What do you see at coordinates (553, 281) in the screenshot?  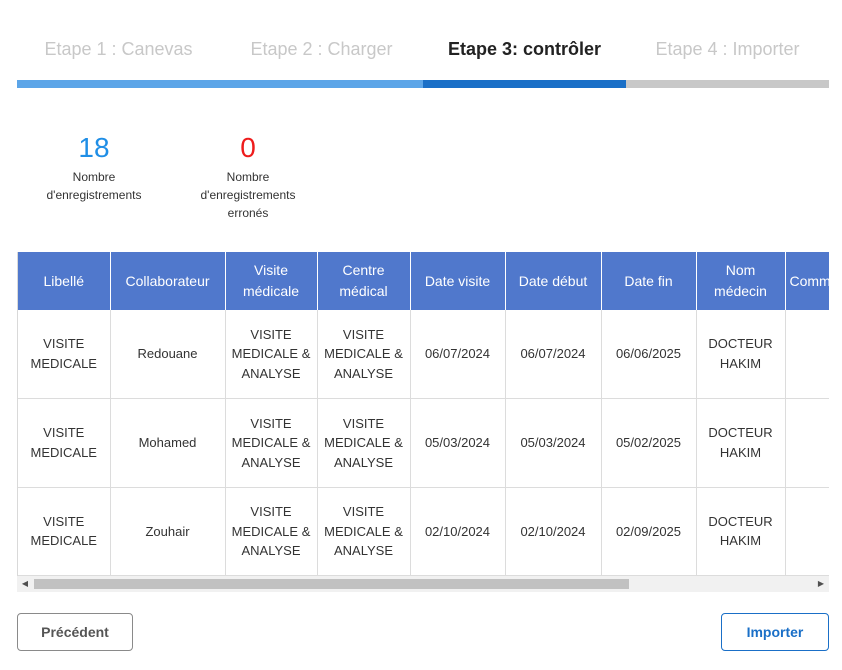 I see `column-header-date-debut: Date début` at bounding box center [553, 281].